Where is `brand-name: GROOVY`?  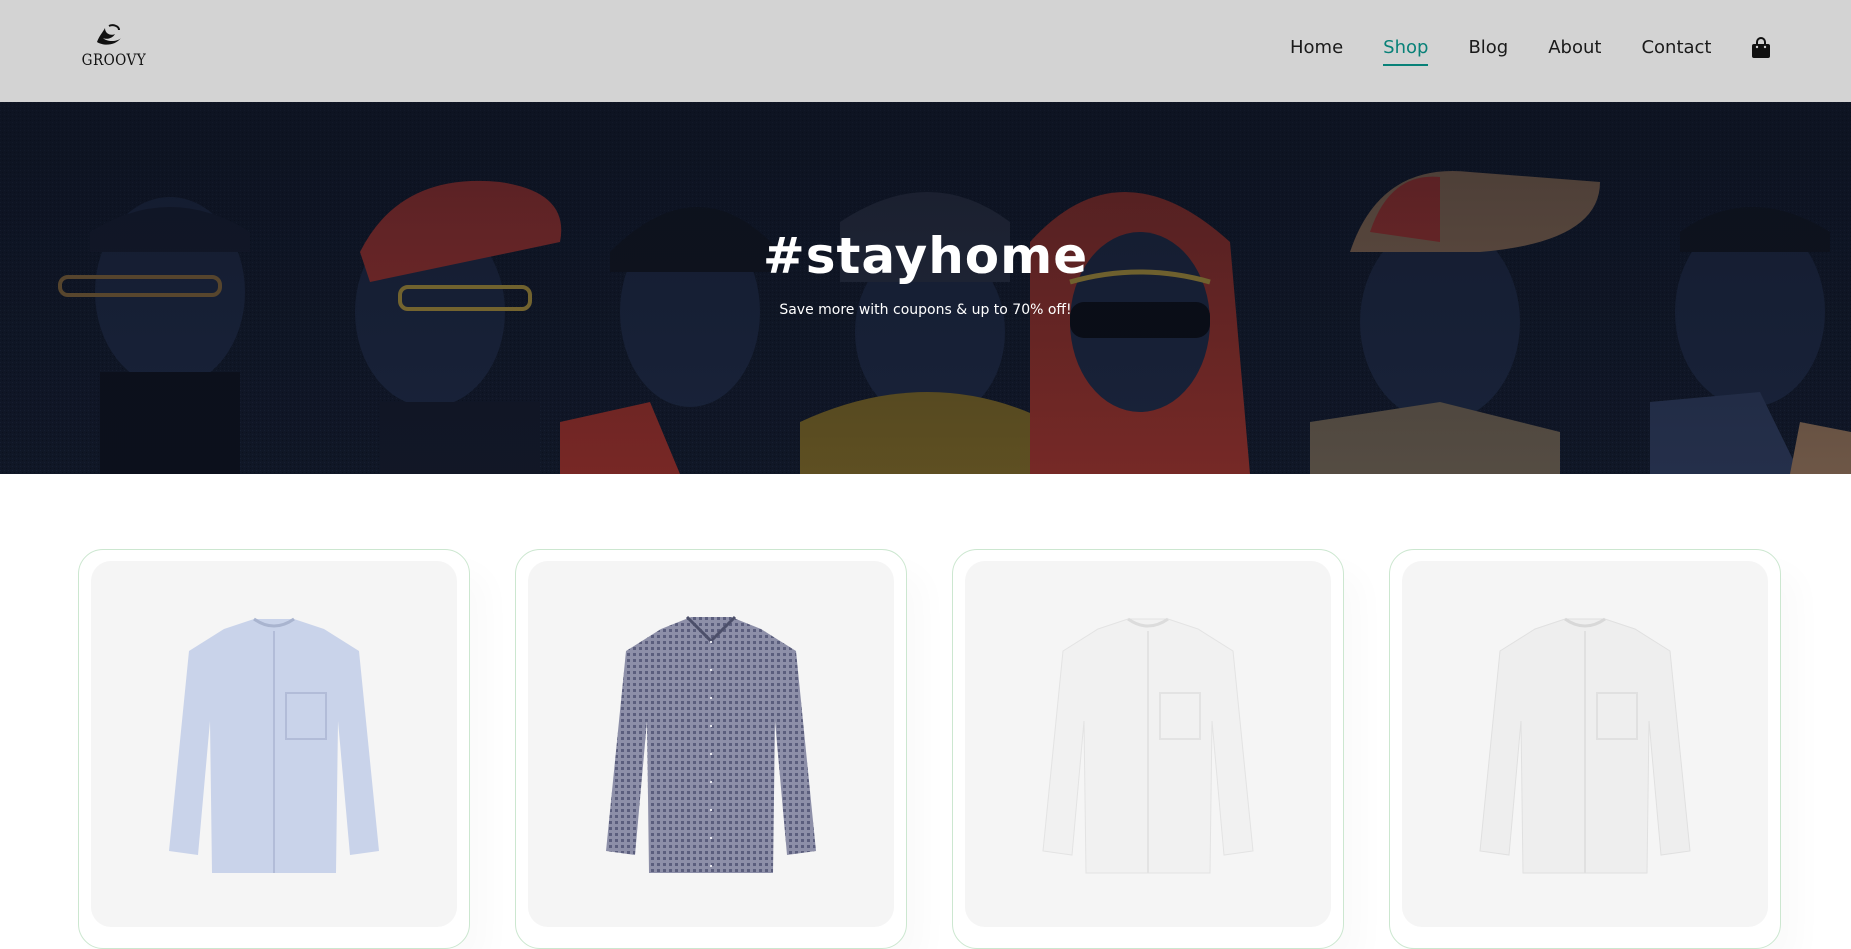 brand-name: GROOVY is located at coordinates (114, 59).